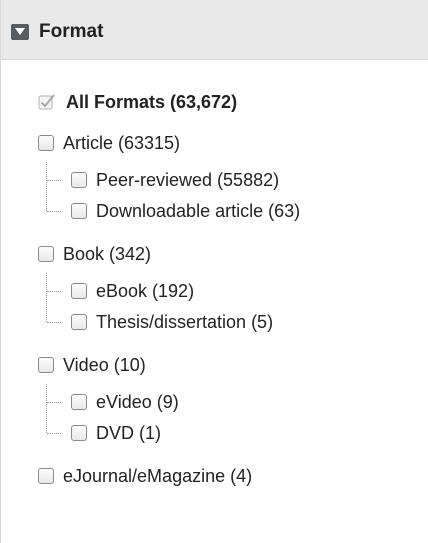 The height and width of the screenshot is (543, 428). I want to click on facet-item-ejournal-emagazine: eJournal/eMagazine (4), so click(145, 476).